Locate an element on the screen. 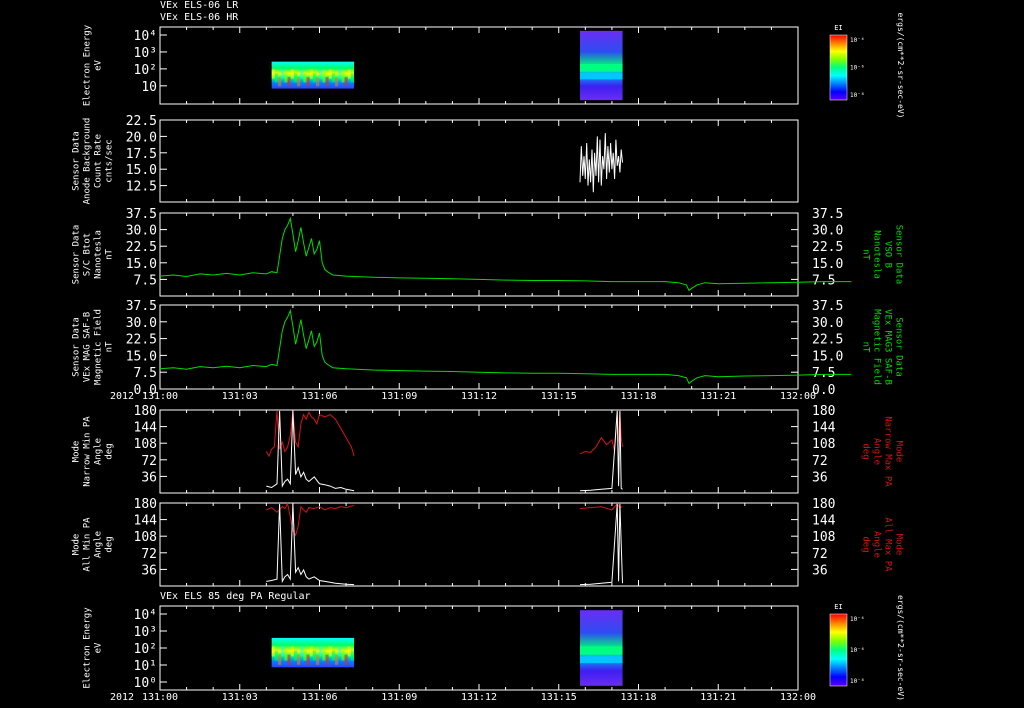 The height and width of the screenshot is (708, 1024). x-tick-label: 131:18 is located at coordinates (638, 396).